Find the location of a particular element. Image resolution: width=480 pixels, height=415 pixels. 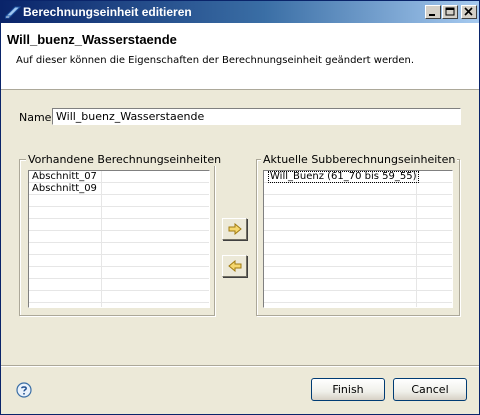

window-title: Berechnungseinheit editieren is located at coordinates (107, 12).